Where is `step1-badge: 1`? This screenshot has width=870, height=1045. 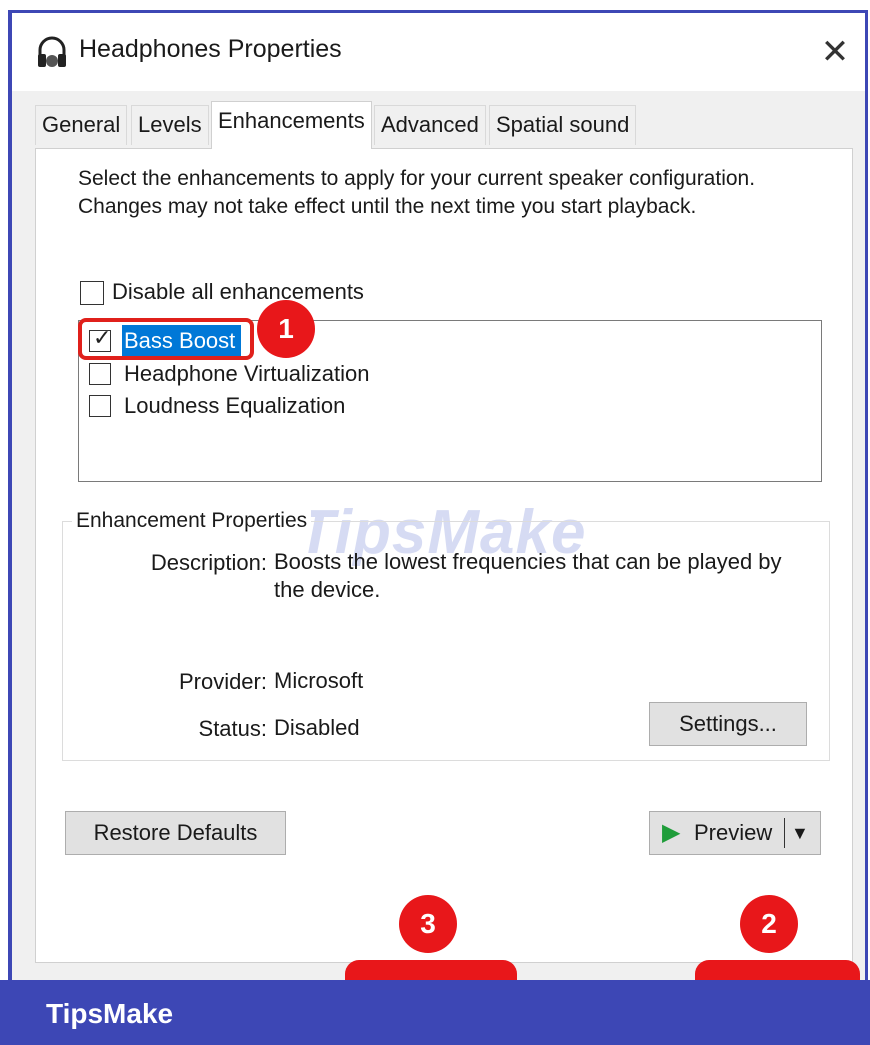
step1-badge: 1 is located at coordinates (286, 329).